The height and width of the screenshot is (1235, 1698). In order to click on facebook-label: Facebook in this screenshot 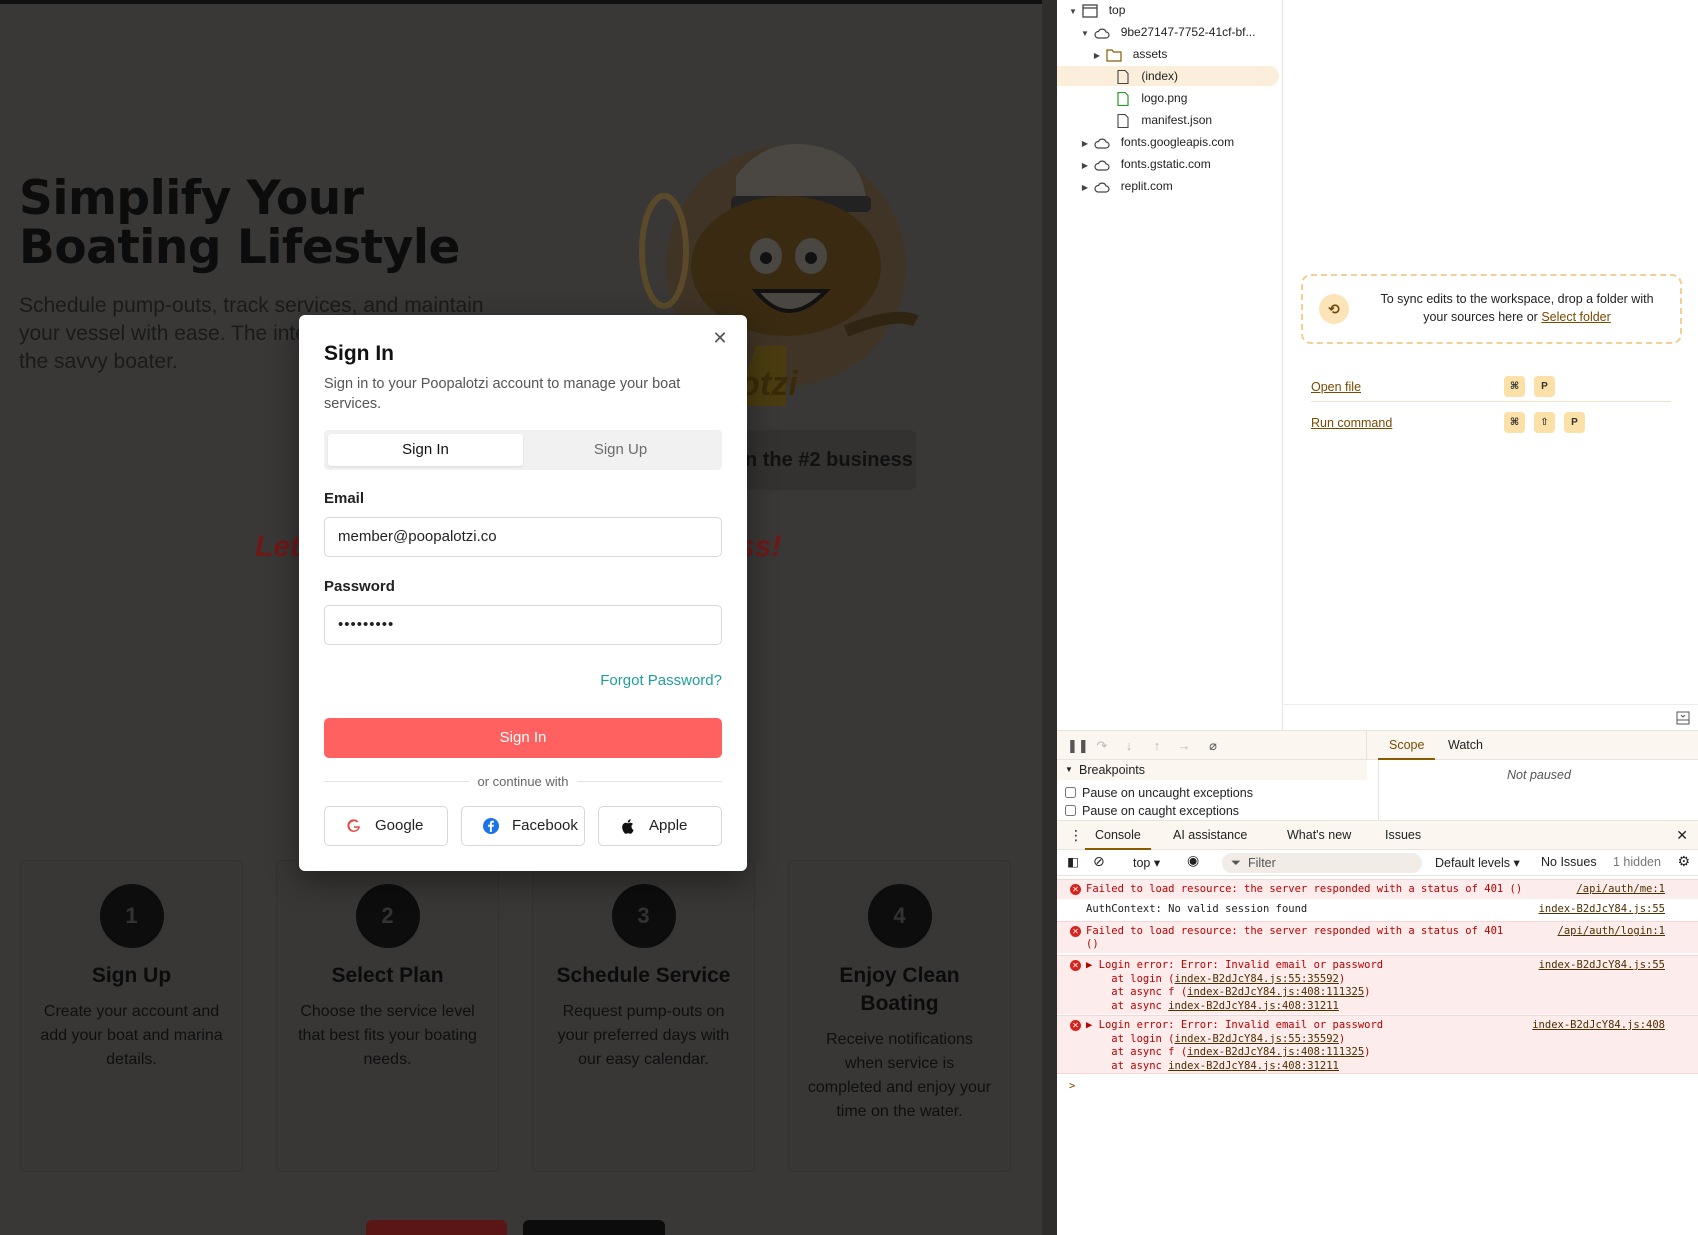, I will do `click(545, 825)`.